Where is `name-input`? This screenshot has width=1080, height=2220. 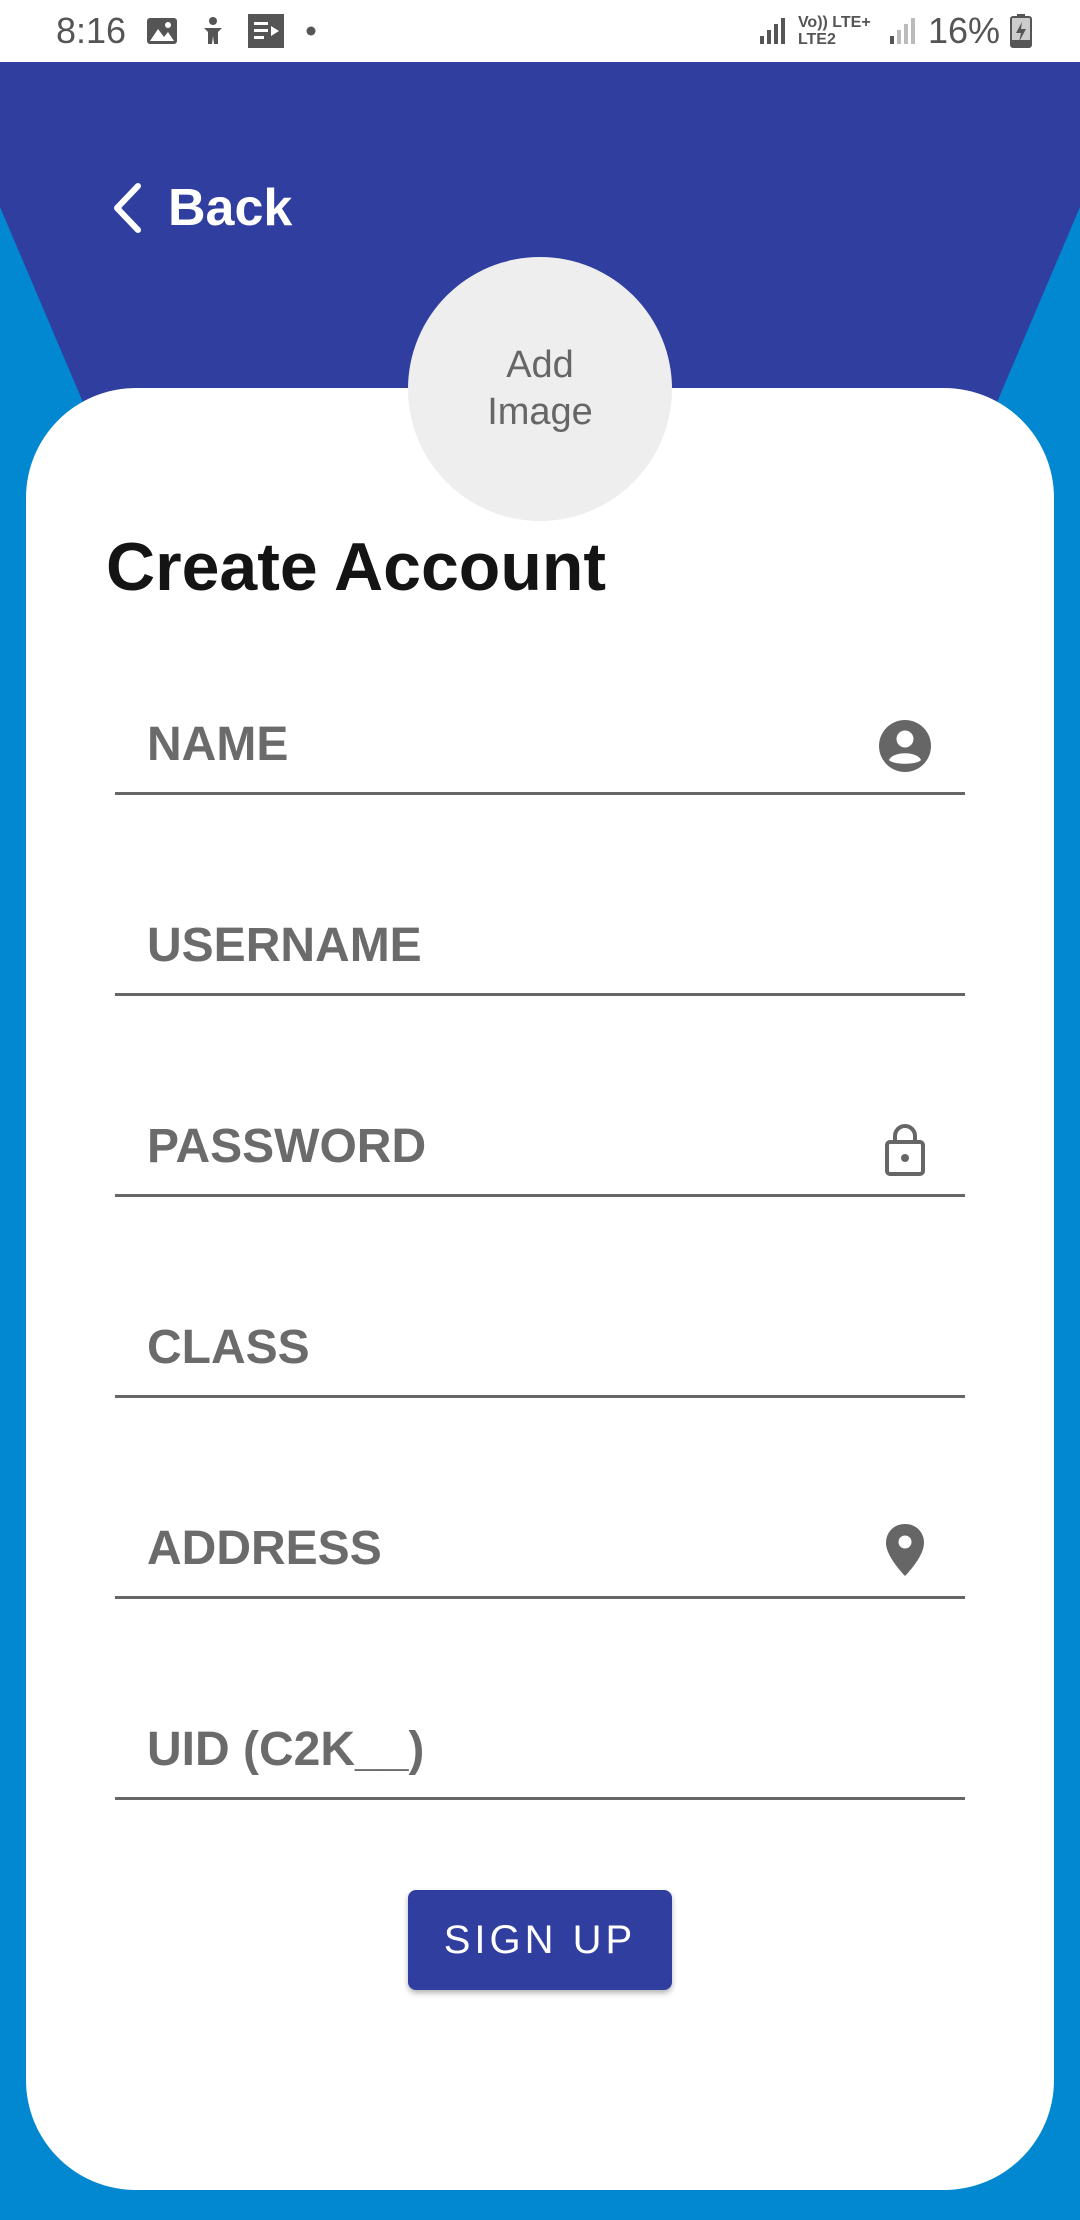
name-input is located at coordinates (517, 744).